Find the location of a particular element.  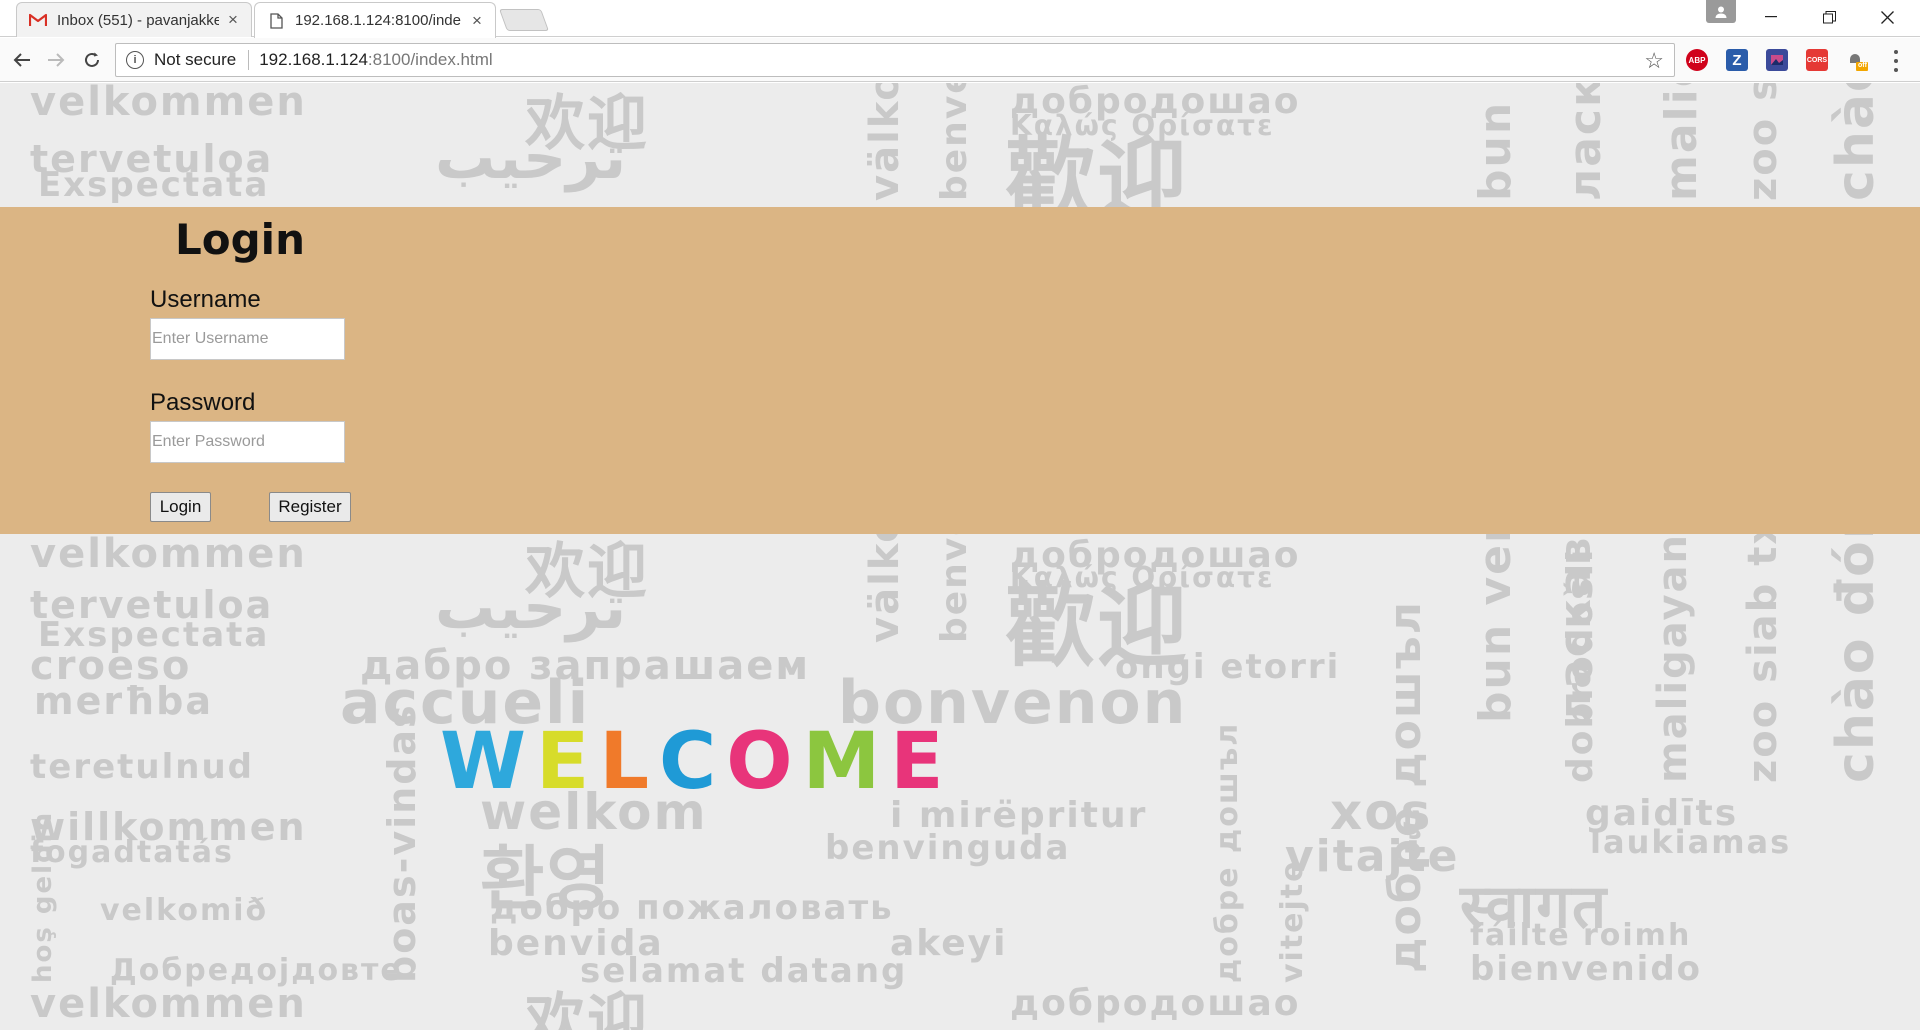

login-button: Login is located at coordinates (180, 507).